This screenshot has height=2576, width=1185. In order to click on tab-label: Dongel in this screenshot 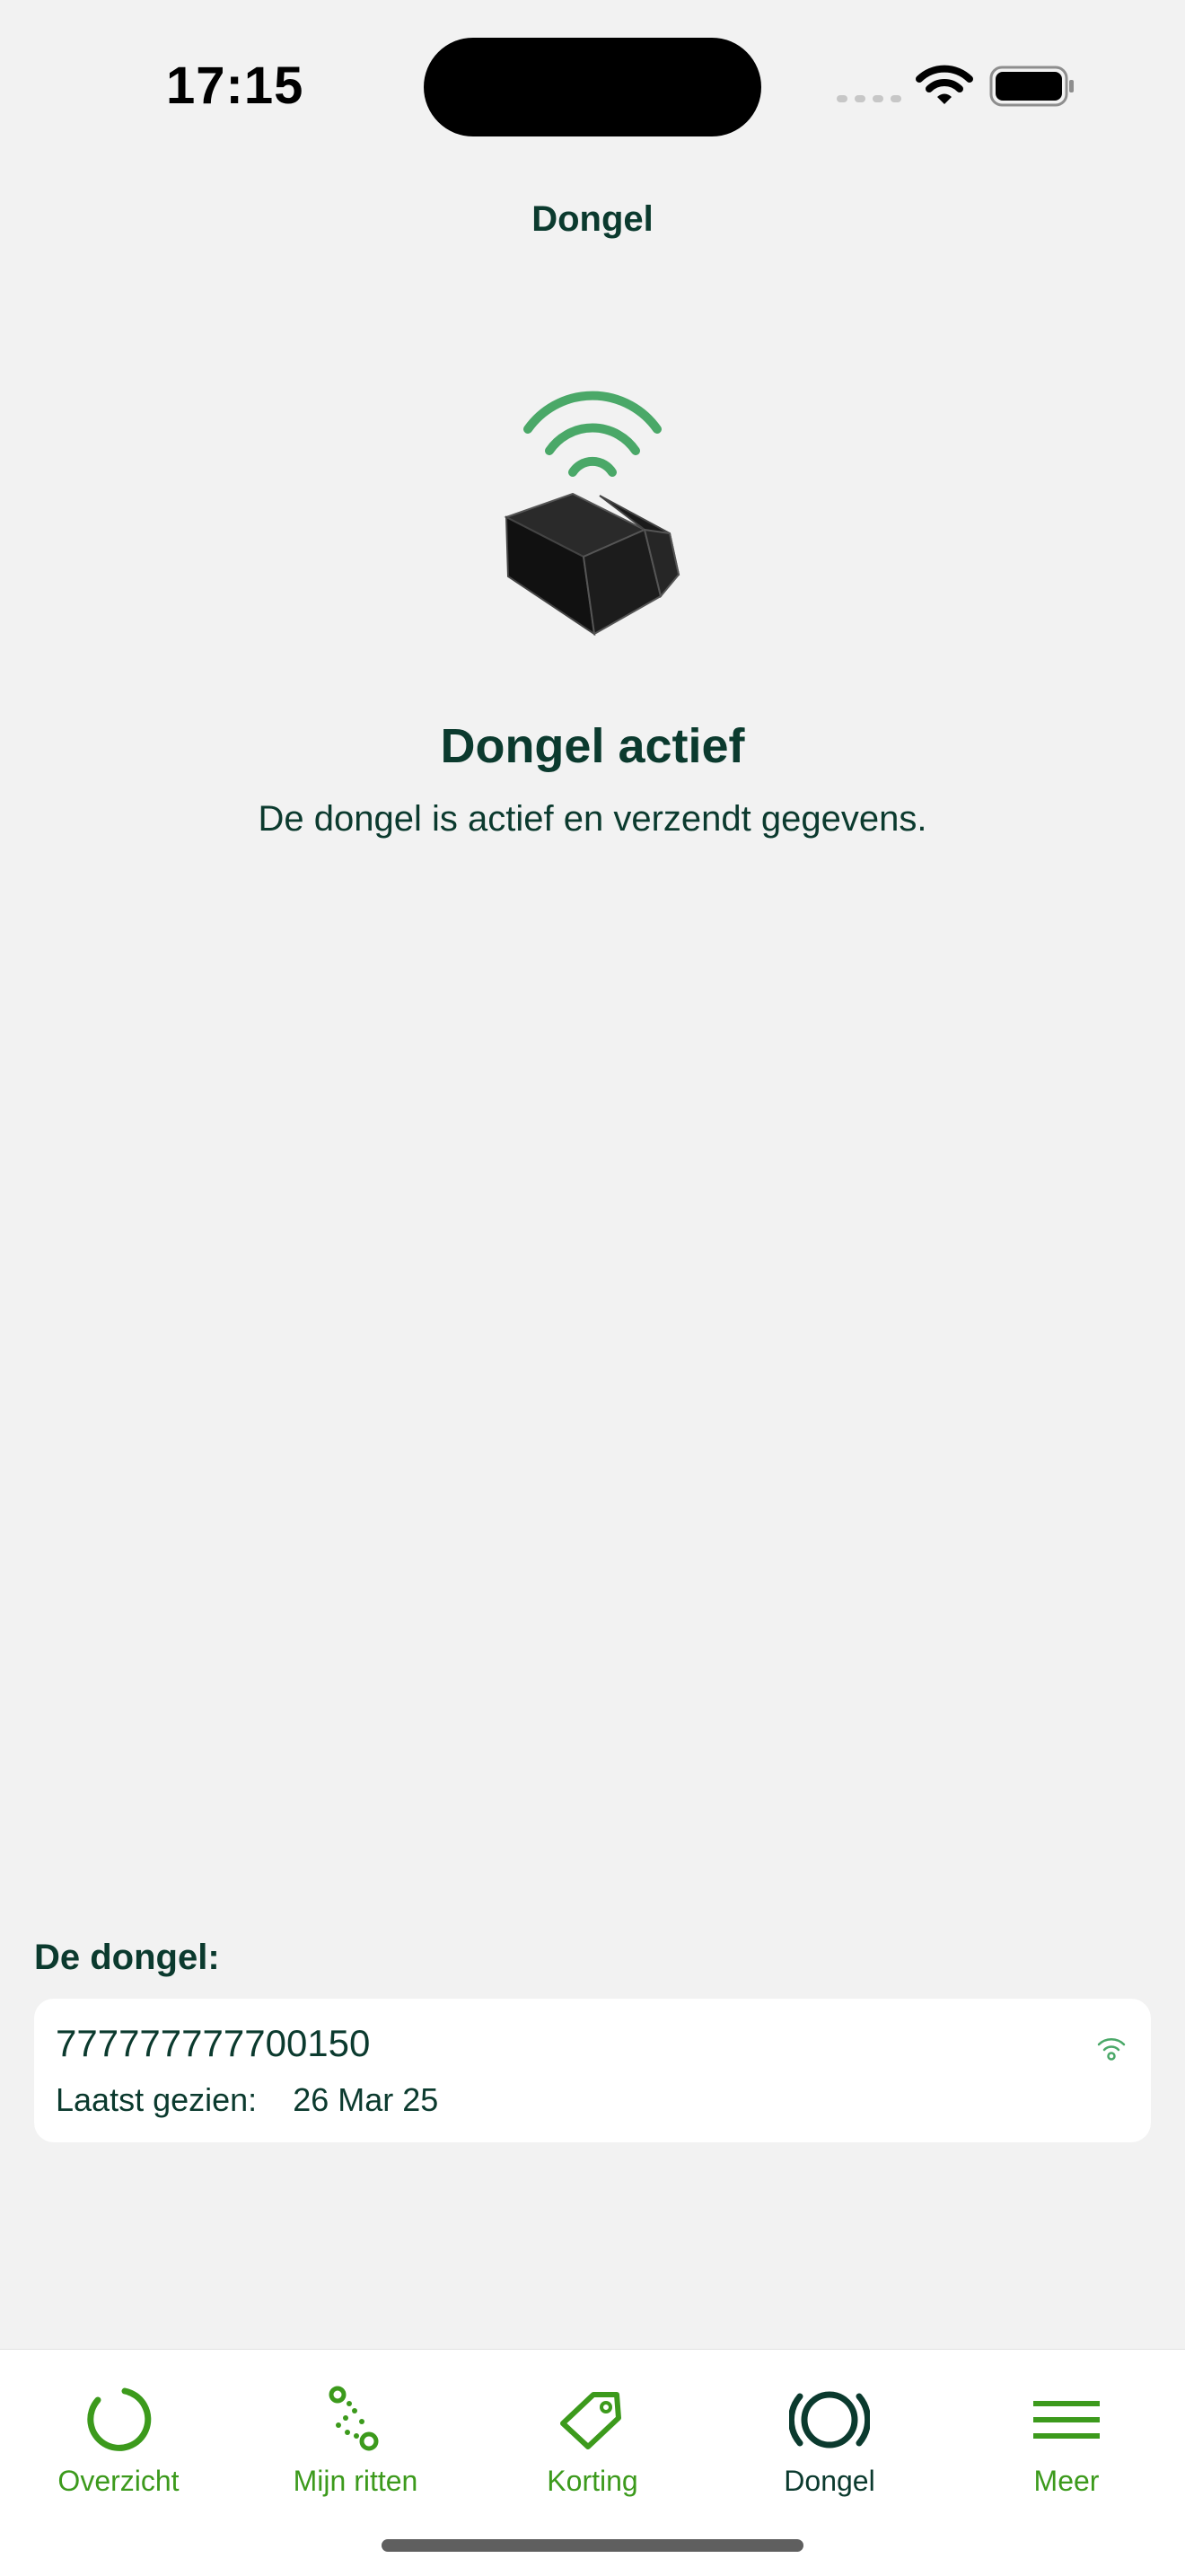, I will do `click(829, 2481)`.